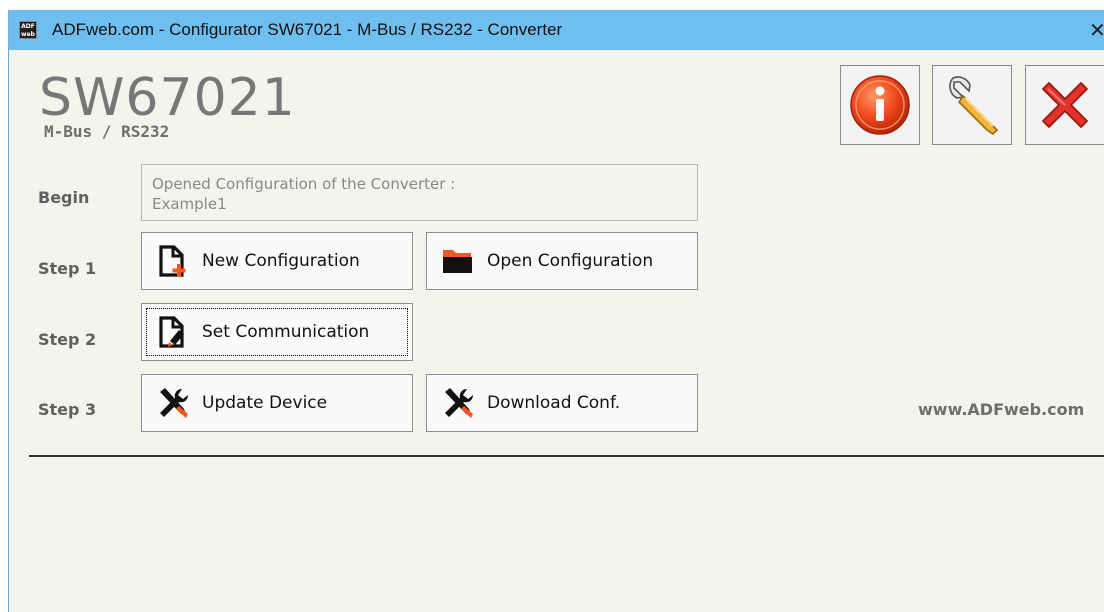  Describe the element at coordinates (265, 403) in the screenshot. I see `update-device-label: Update Device` at that location.